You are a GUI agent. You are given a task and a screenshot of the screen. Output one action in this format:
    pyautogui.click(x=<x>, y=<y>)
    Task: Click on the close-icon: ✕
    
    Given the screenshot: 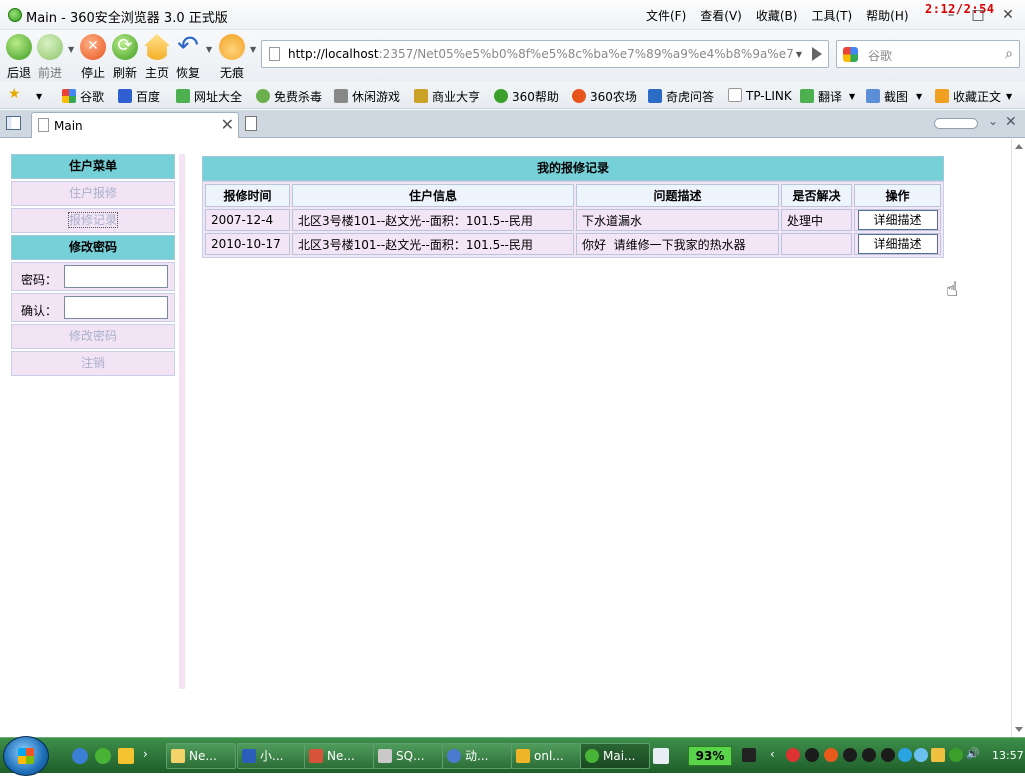 What is the action you would take?
    pyautogui.click(x=1011, y=122)
    